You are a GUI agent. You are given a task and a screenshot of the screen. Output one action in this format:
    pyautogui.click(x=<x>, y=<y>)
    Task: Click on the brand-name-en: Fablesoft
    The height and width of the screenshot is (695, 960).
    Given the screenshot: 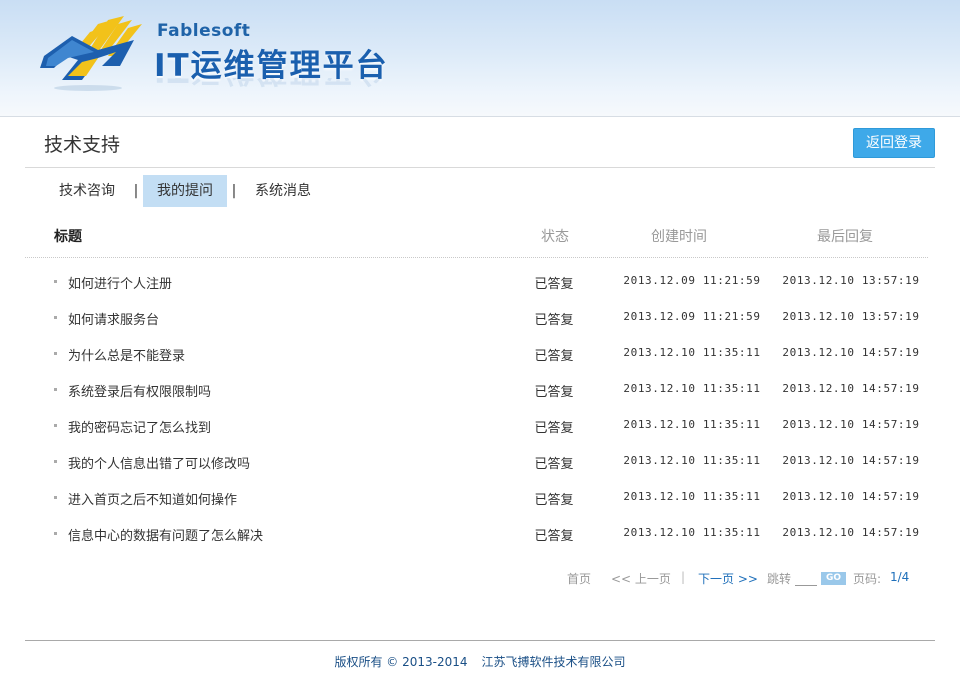 What is the action you would take?
    pyautogui.click(x=204, y=31)
    